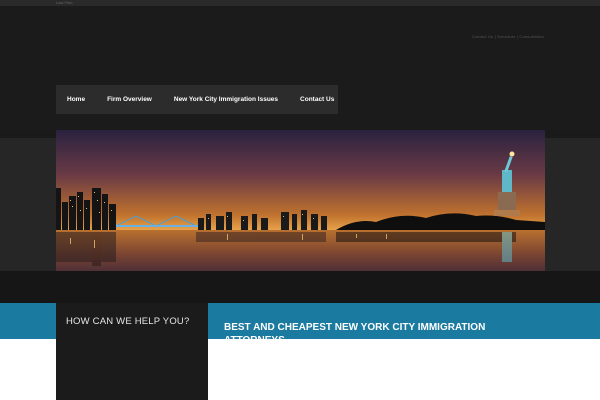 This screenshot has height=400, width=600. Describe the element at coordinates (300, 287) in the screenshot. I see `banner-bottom-band` at that location.